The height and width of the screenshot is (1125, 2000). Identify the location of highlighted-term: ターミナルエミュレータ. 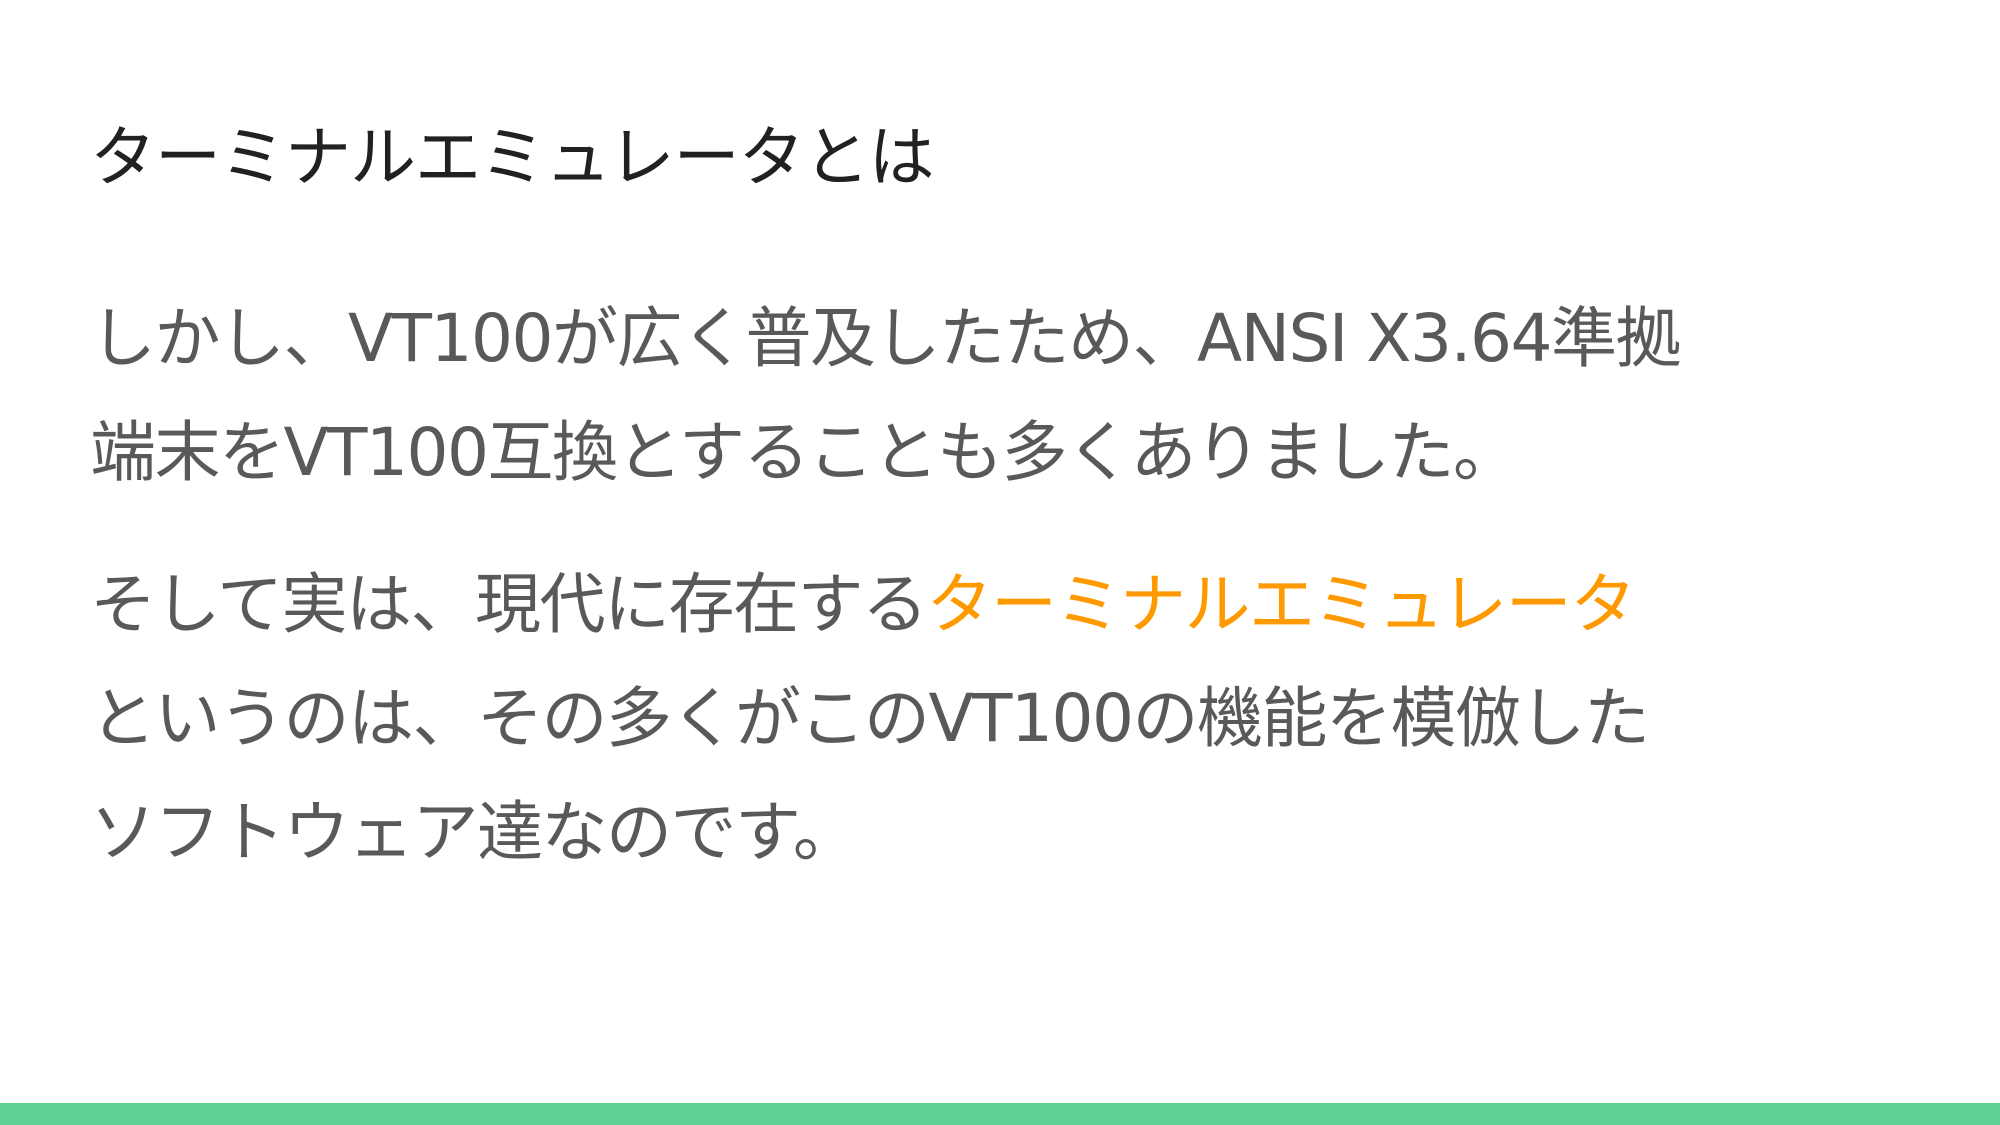
(1281, 604).